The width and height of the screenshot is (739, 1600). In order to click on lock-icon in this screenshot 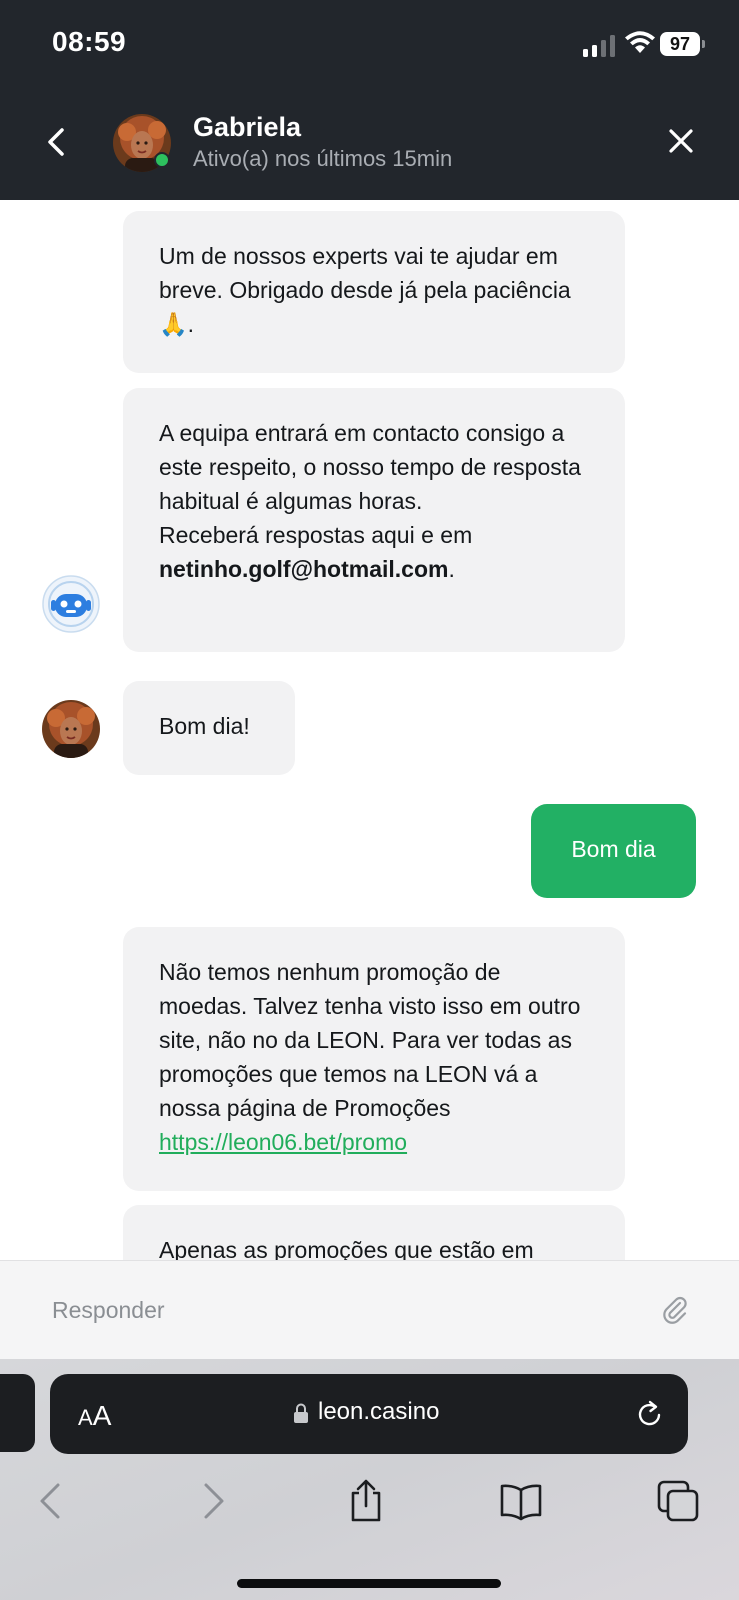, I will do `click(301, 1413)`.